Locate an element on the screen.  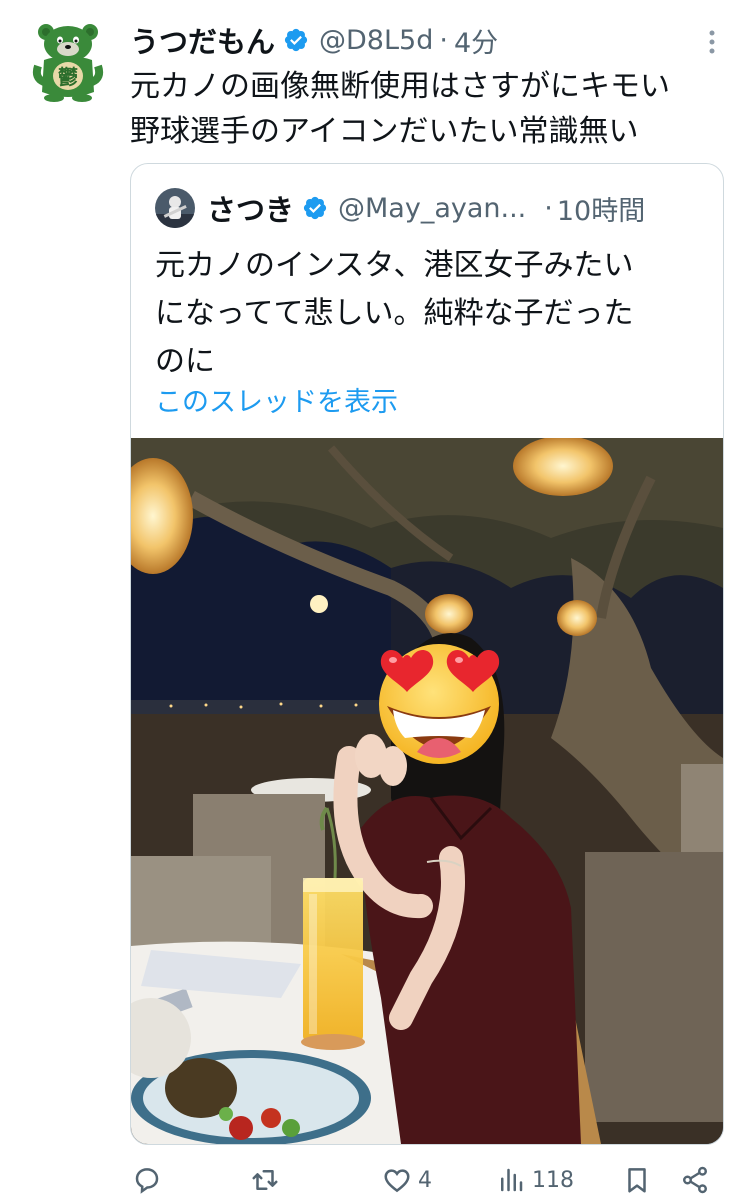
tweet-text: 元カノの画像無断使用はさすがにキモい 野球選手のアイコンだいたい常識無い is located at coordinates (430, 109).